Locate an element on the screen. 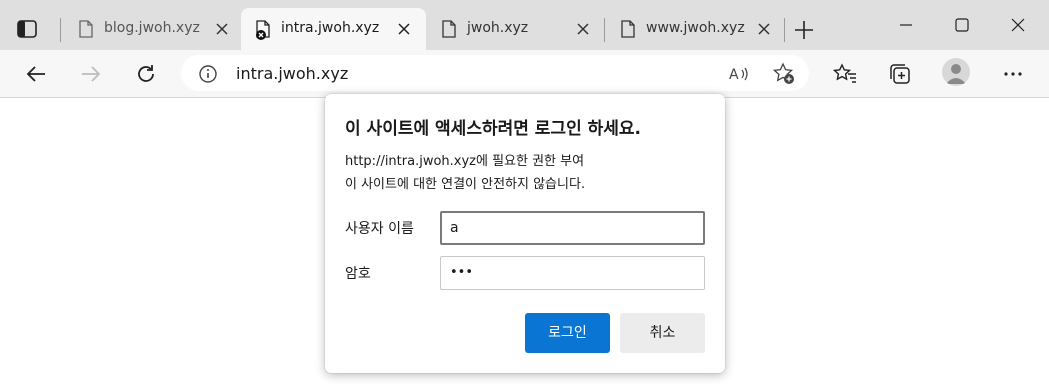  tab-intra: intra.jwoh.xyz is located at coordinates (333, 29).